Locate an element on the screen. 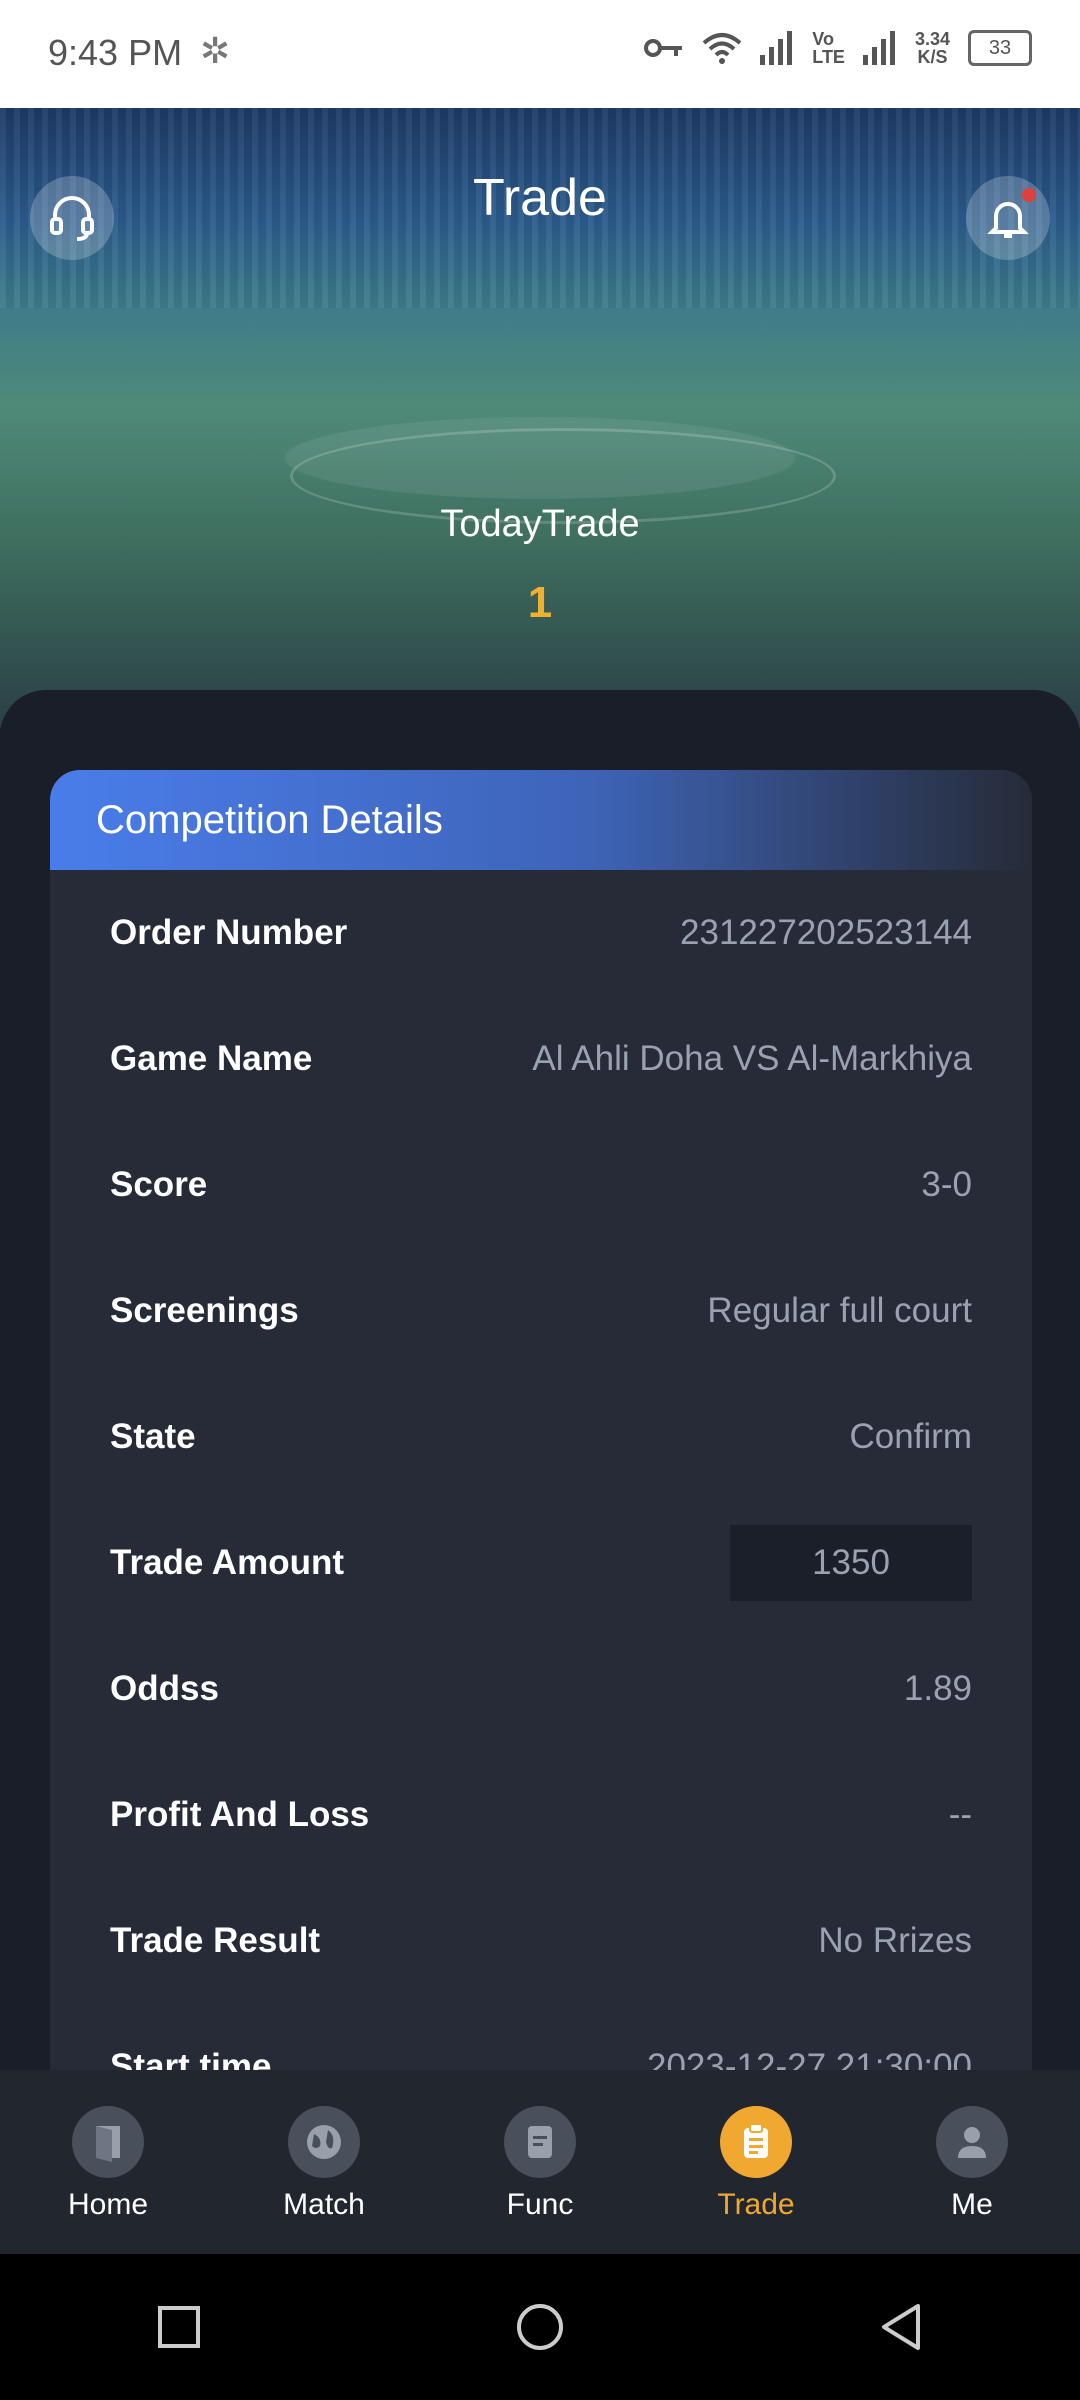 Image resolution: width=1080 pixels, height=2400 pixels. detail-row-screenings: Screenings Regular full court is located at coordinates (541, 1311).